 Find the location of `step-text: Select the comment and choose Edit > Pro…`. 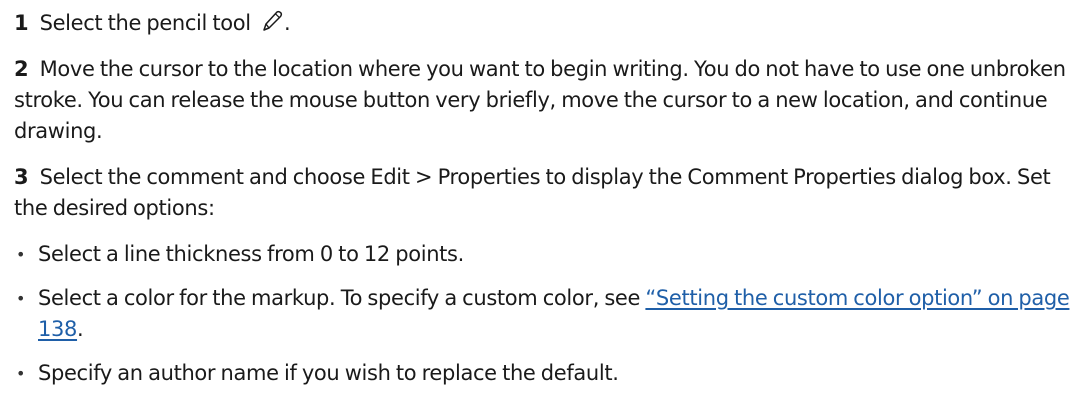

step-text: Select the comment and choose Edit > Pro… is located at coordinates (532, 192).